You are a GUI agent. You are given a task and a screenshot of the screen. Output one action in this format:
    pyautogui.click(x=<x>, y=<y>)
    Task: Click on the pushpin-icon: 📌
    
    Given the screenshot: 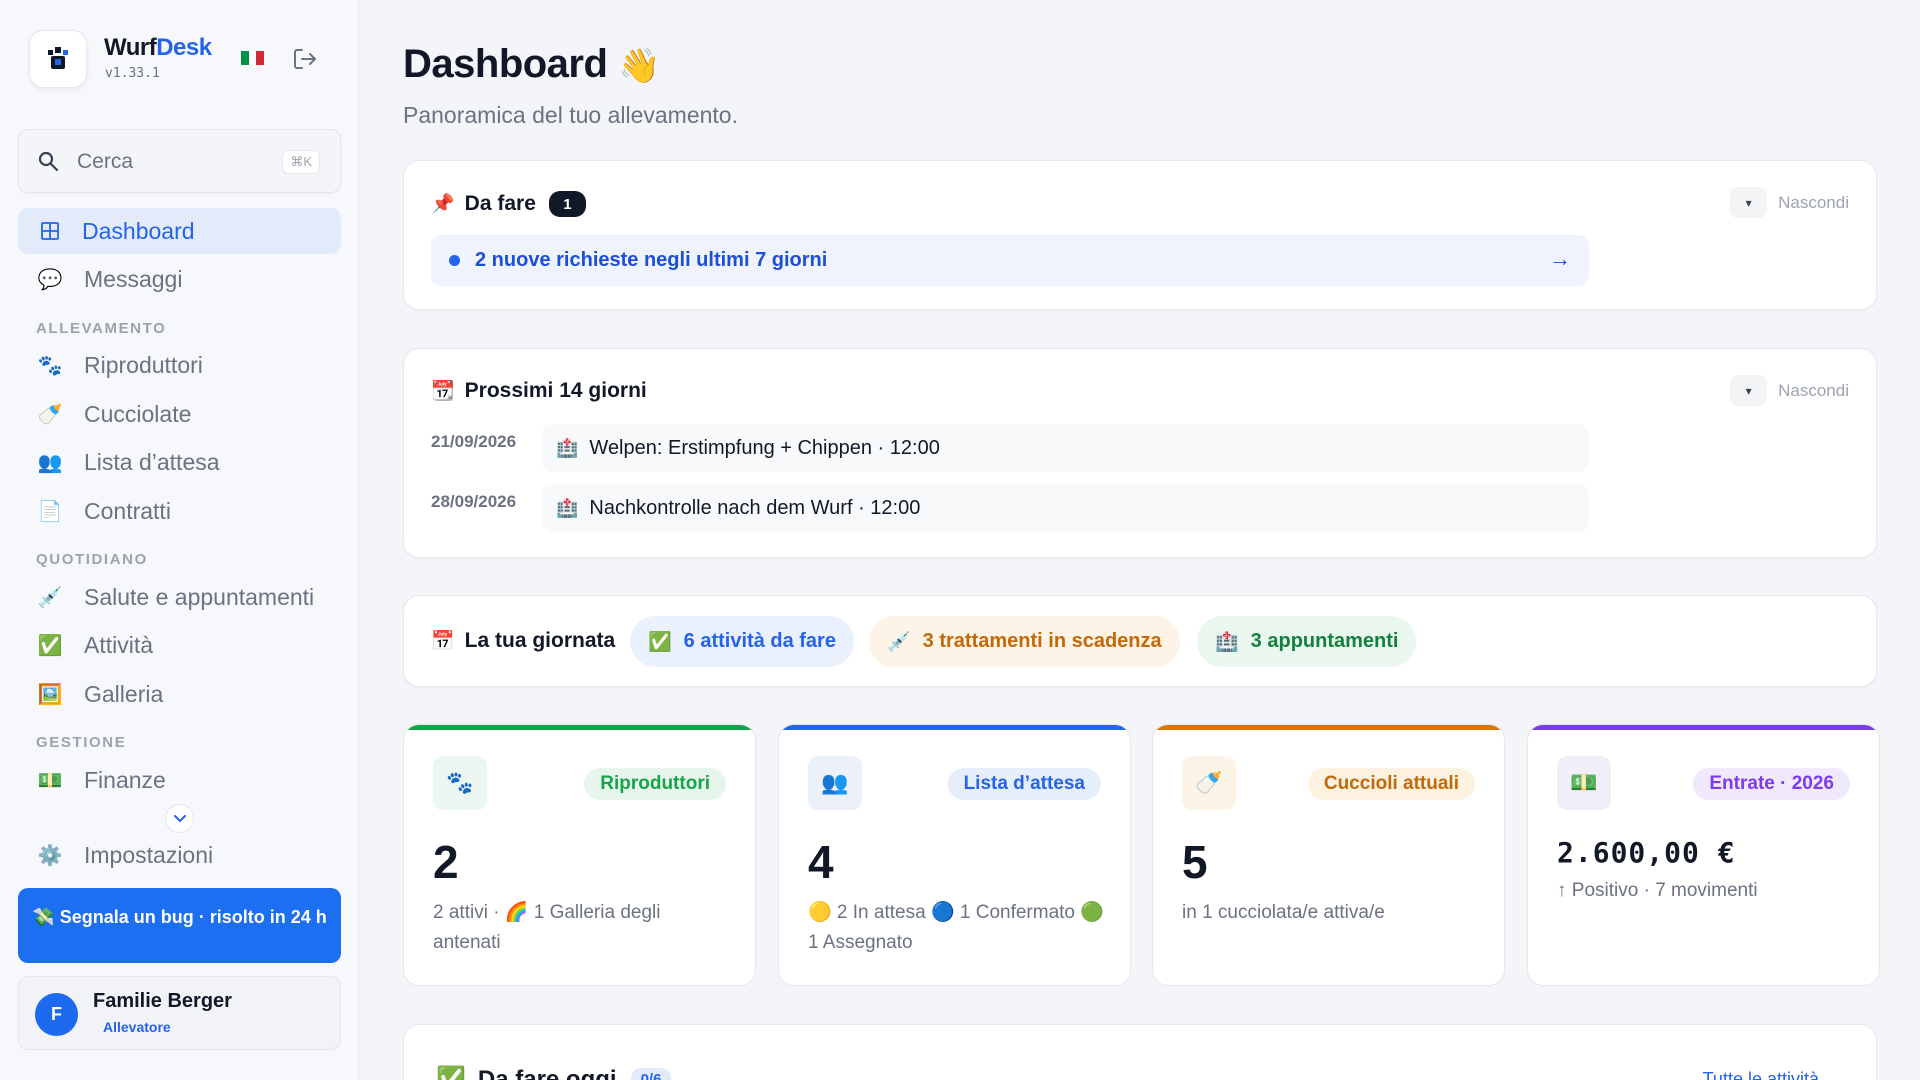 What is the action you would take?
    pyautogui.click(x=443, y=204)
    